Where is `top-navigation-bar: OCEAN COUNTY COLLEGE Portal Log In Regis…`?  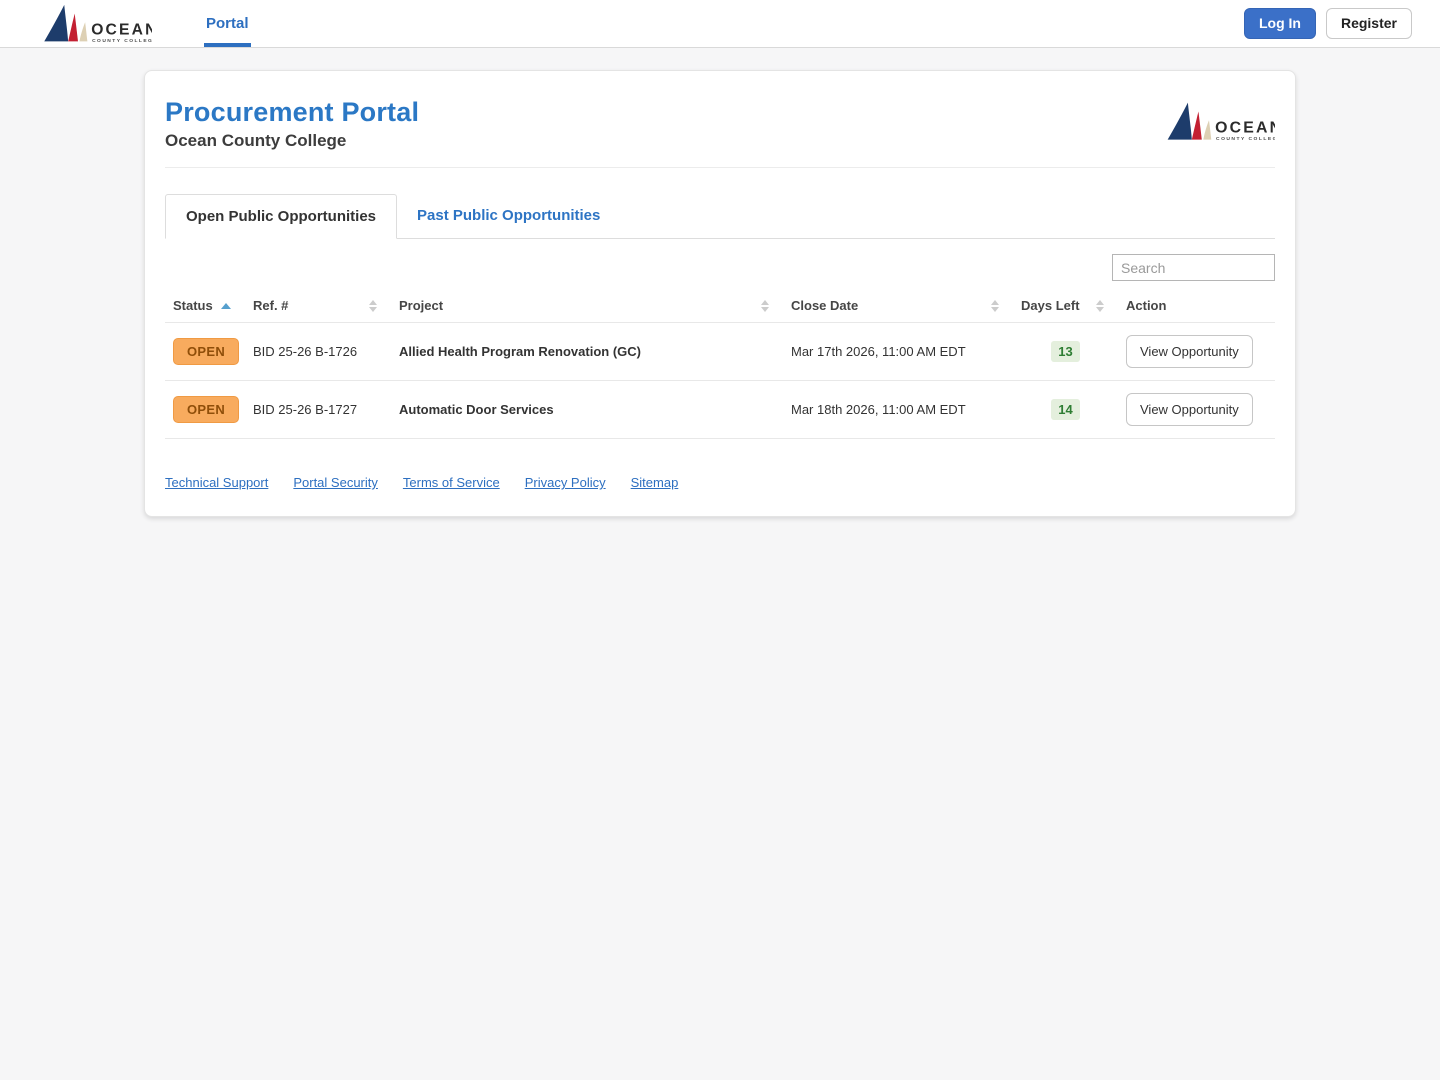 top-navigation-bar: OCEAN COUNTY COLLEGE Portal Log In Regis… is located at coordinates (720, 24).